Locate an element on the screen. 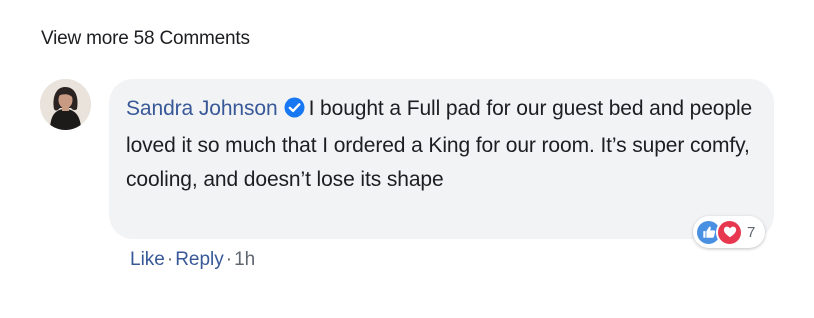  view-more-comments-link: View more 58 Comments is located at coordinates (145, 39).